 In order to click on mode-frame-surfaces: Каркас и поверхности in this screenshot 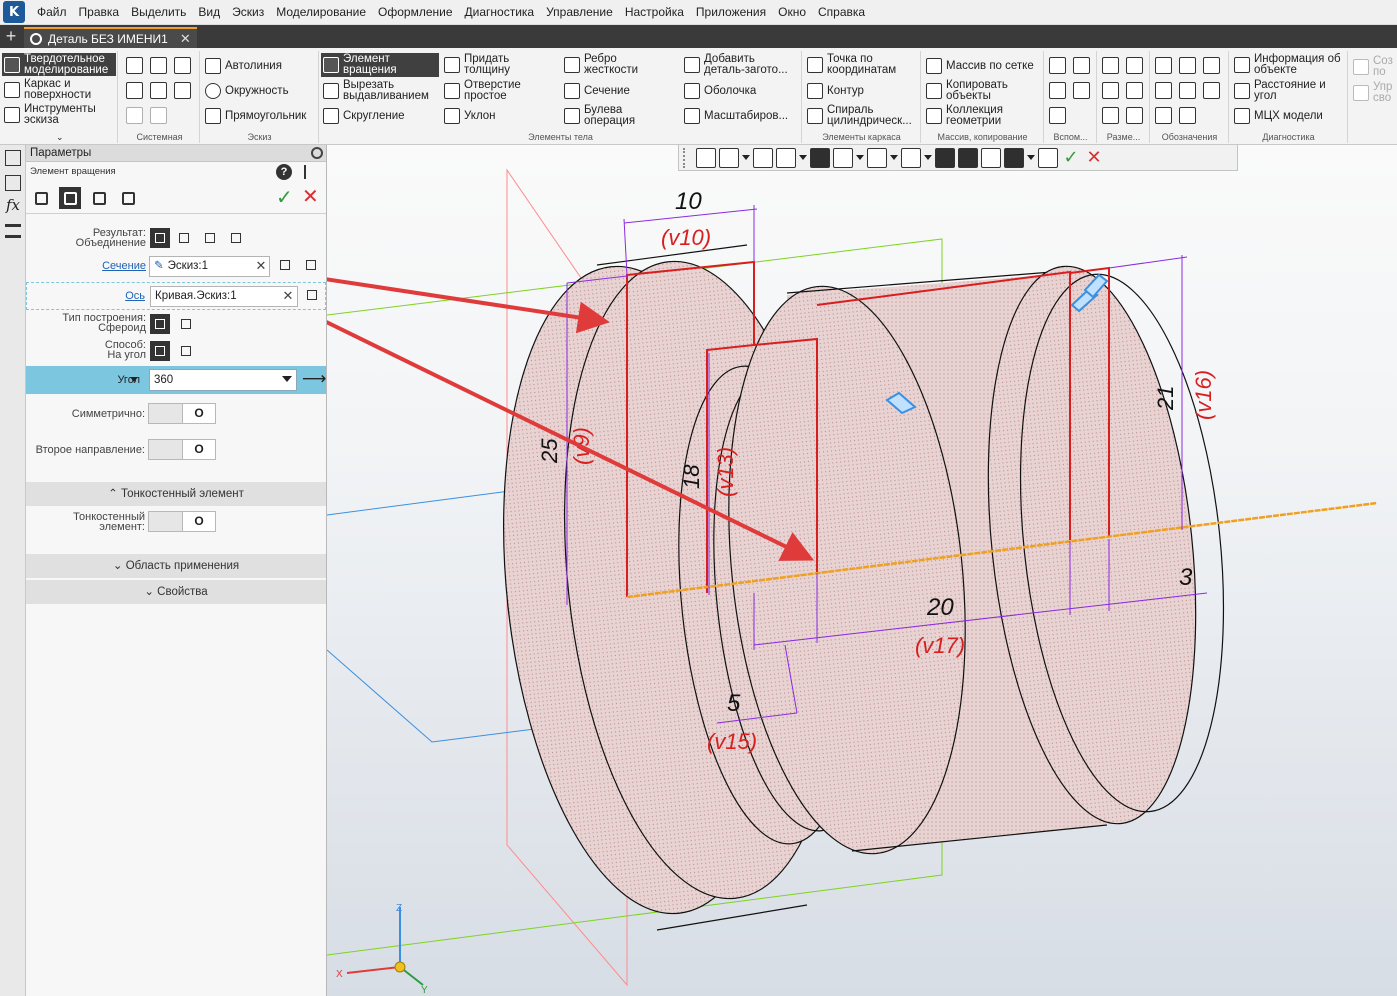, I will do `click(59, 89)`.